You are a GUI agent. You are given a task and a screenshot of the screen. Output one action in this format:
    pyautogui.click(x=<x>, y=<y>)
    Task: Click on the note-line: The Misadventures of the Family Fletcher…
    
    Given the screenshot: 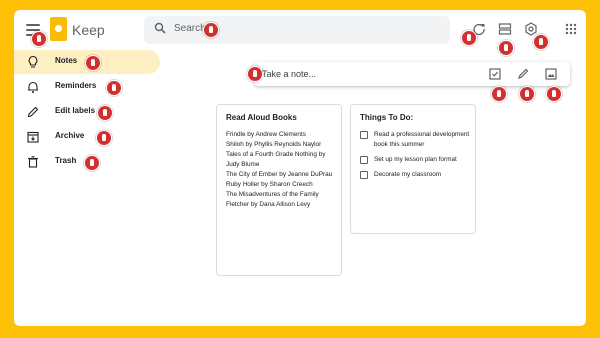 What is the action you would take?
    pyautogui.click(x=272, y=199)
    